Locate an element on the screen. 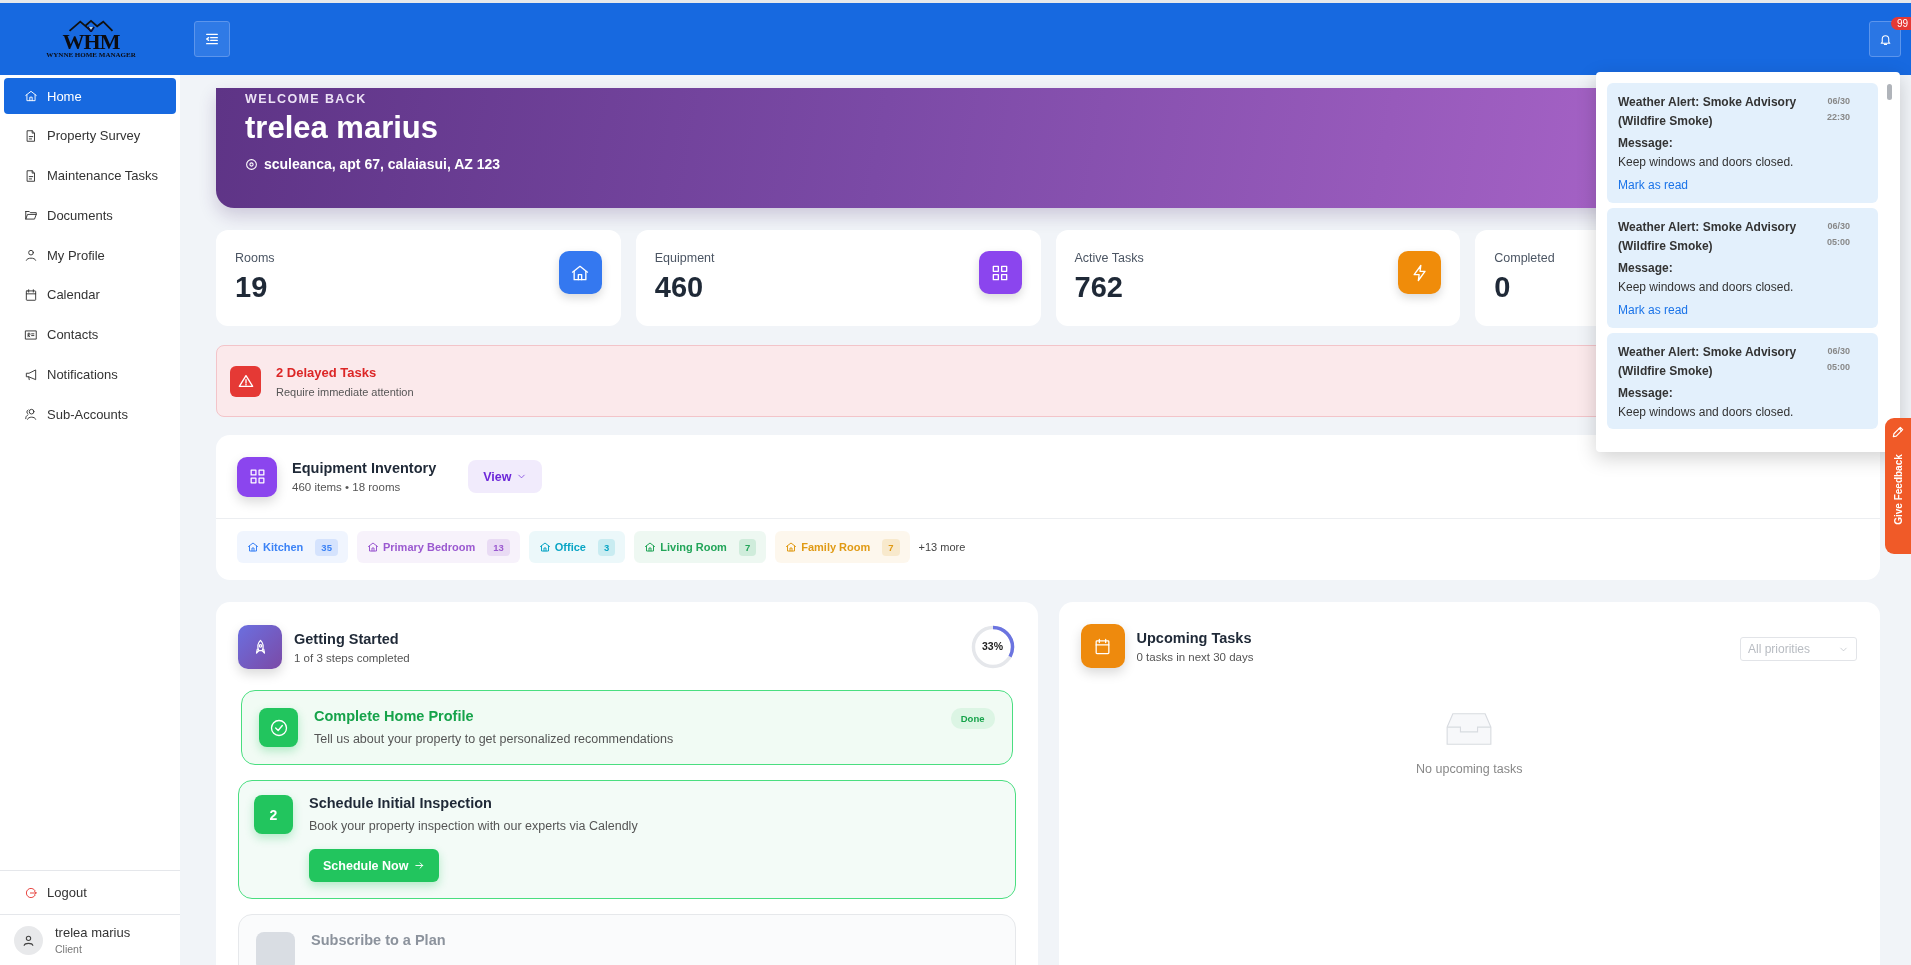 This screenshot has width=1911, height=965. notification-badge: 99 is located at coordinates (1900, 23).